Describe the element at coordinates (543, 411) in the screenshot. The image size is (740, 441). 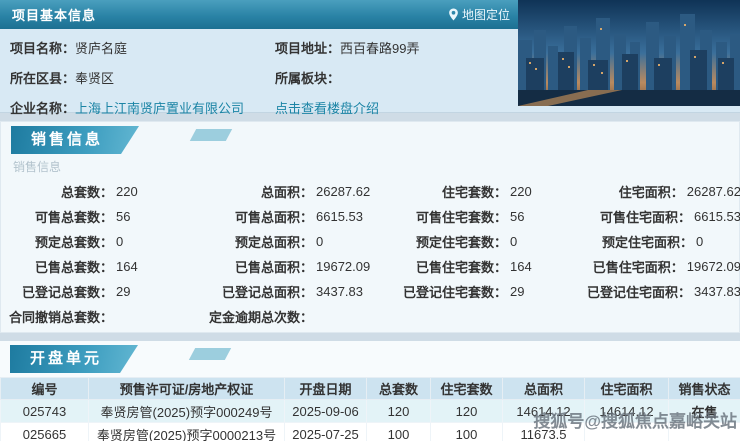
I see `cell-total-area: 14614.12` at that location.